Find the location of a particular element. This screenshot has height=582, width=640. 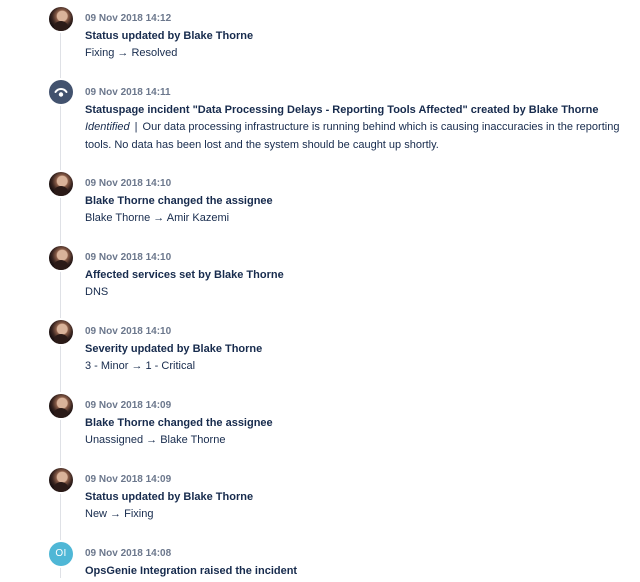

avatar: OI is located at coordinates (61, 554).